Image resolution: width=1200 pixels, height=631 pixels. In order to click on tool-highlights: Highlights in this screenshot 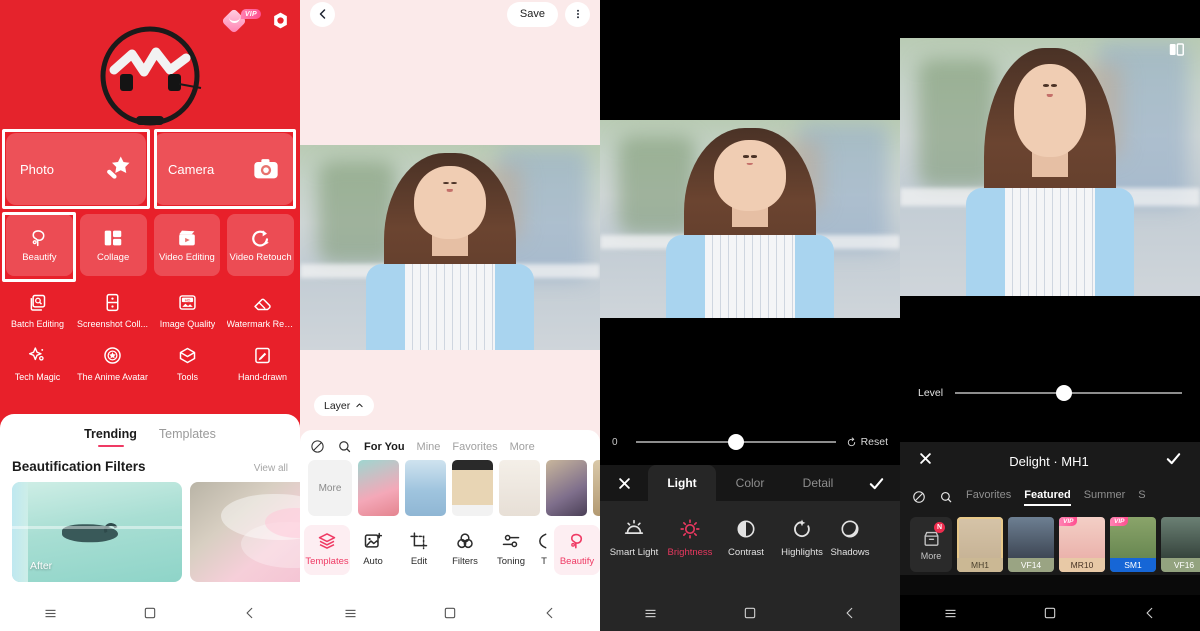, I will do `click(802, 538)`.